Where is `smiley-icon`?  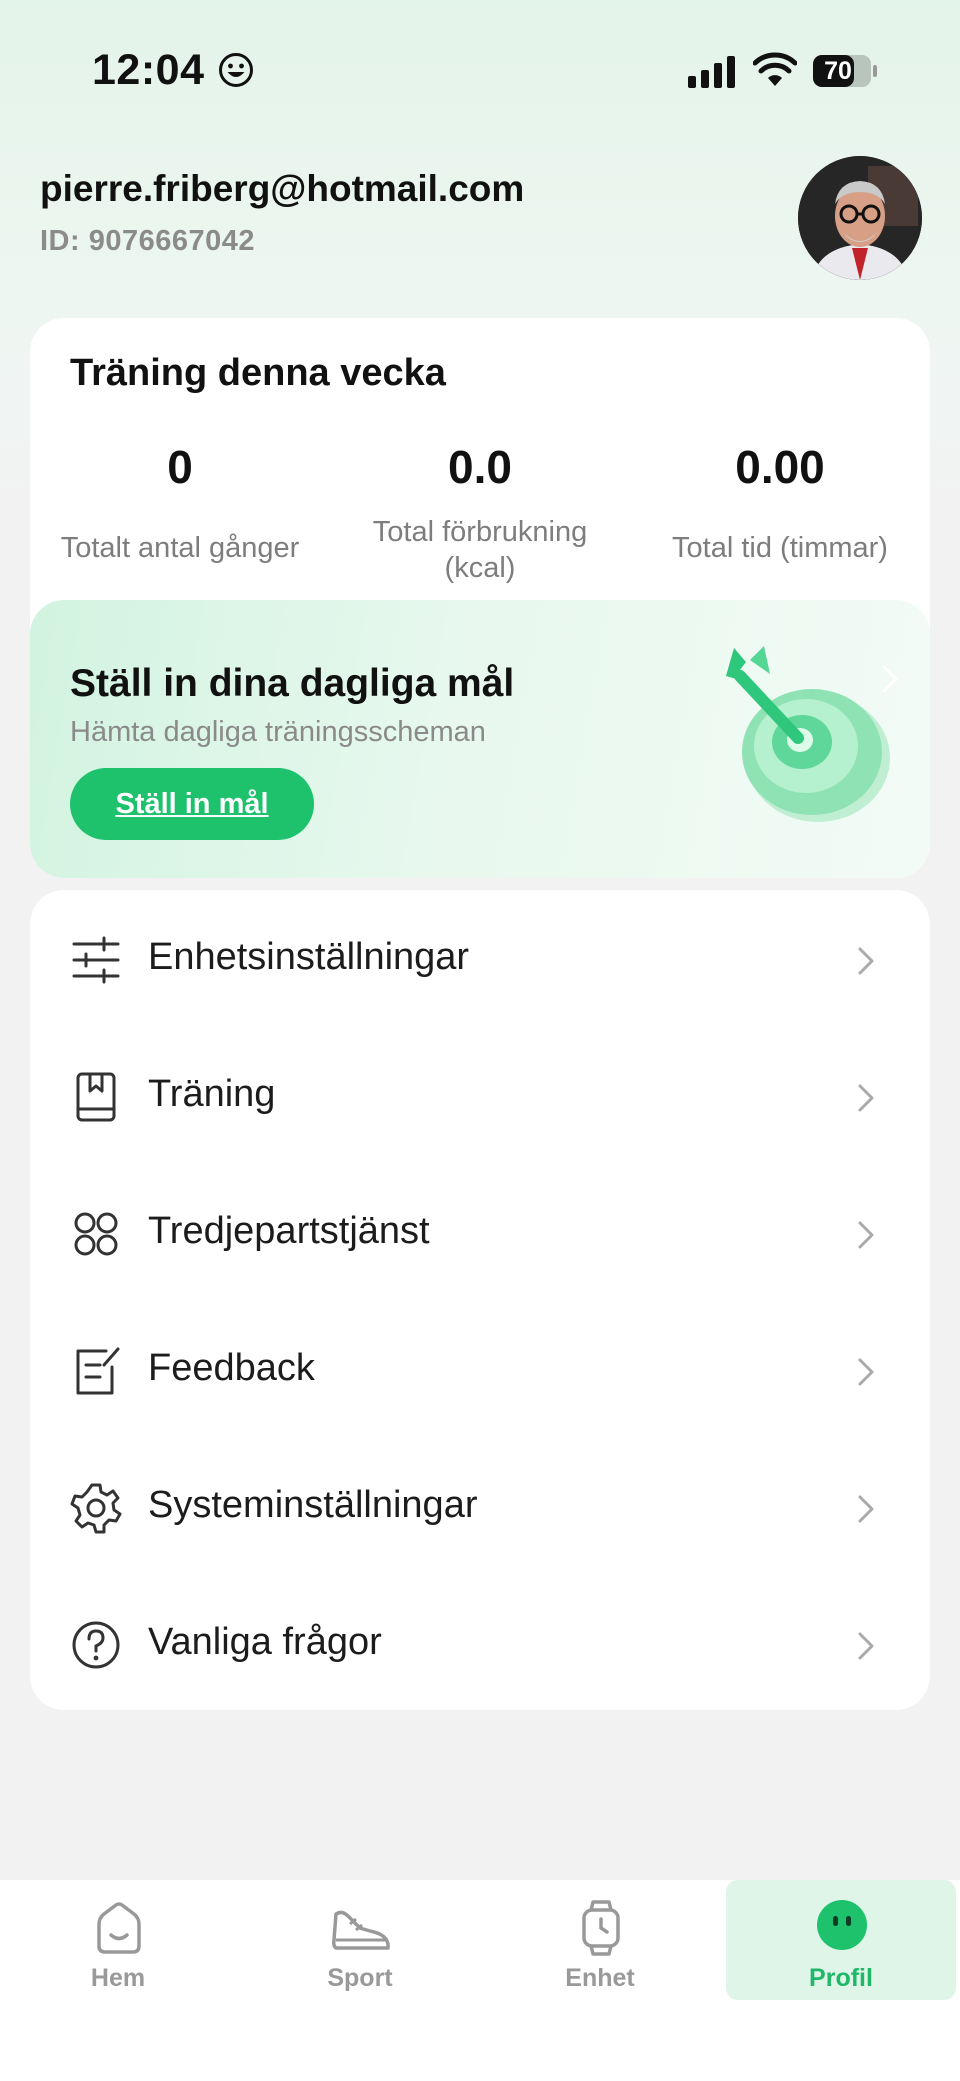
smiley-icon is located at coordinates (236, 70).